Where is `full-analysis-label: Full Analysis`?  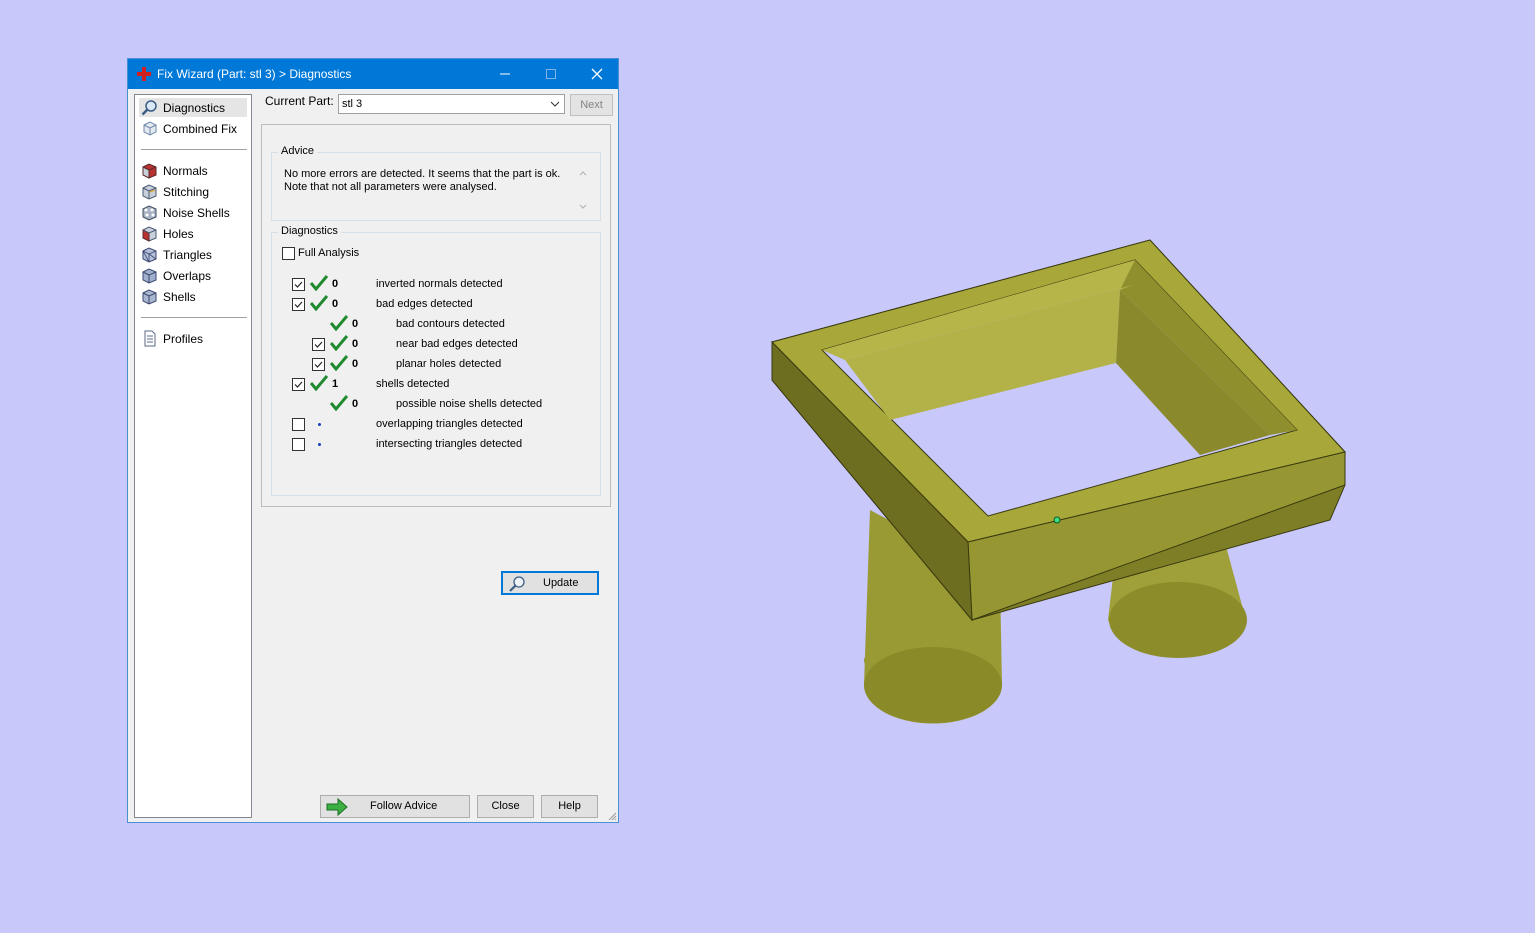 full-analysis-label: Full Analysis is located at coordinates (329, 253).